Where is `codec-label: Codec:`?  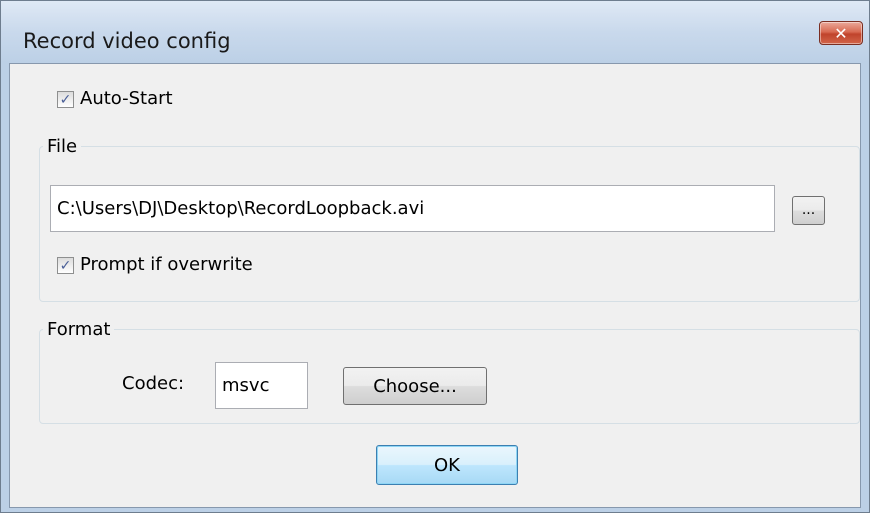 codec-label: Codec: is located at coordinates (153, 383).